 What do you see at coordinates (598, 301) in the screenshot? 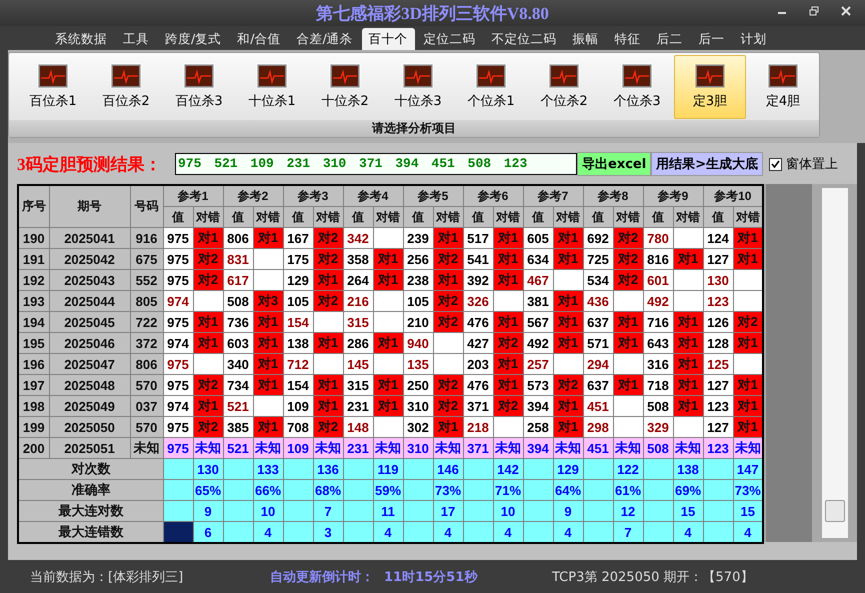
I see `table-cell: 436` at bounding box center [598, 301].